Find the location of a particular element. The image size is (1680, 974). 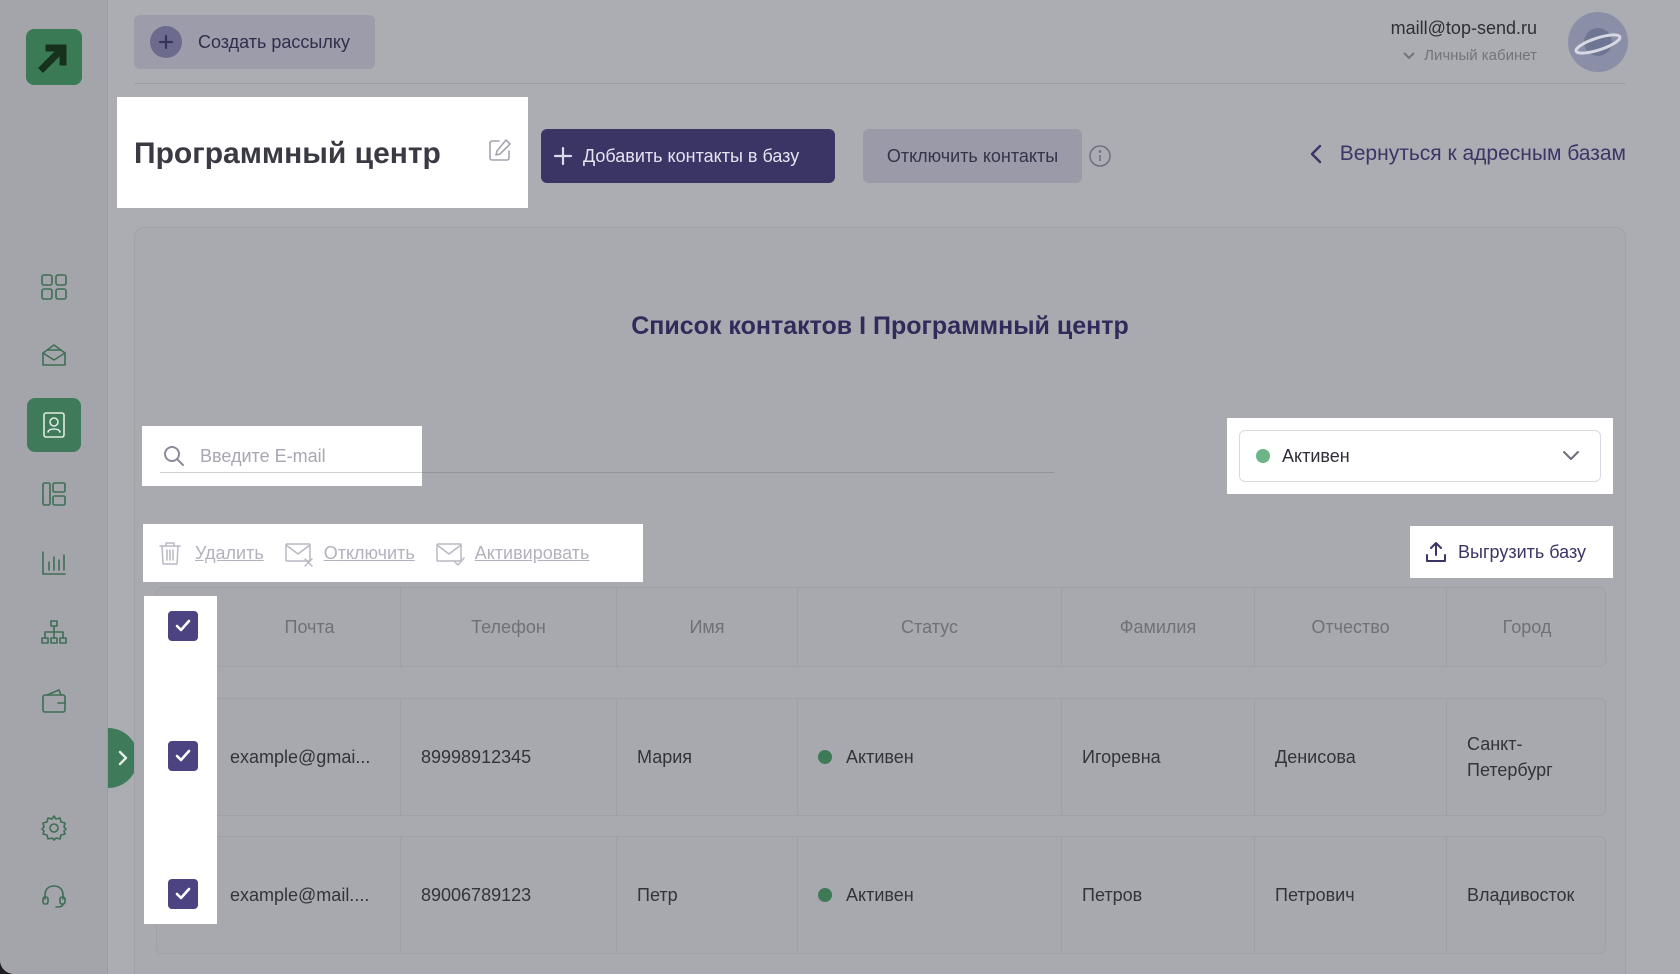

trash-icon is located at coordinates (170, 553).